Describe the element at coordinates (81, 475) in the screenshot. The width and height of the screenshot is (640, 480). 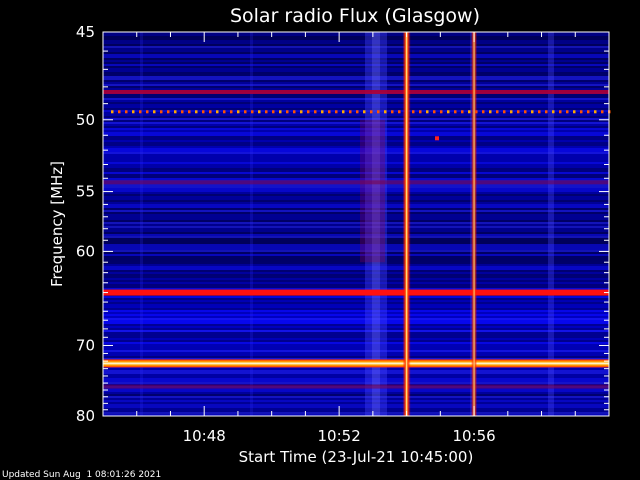
I see `update-timestamp: Updated Sun Aug 1 08:01:26 2021` at that location.